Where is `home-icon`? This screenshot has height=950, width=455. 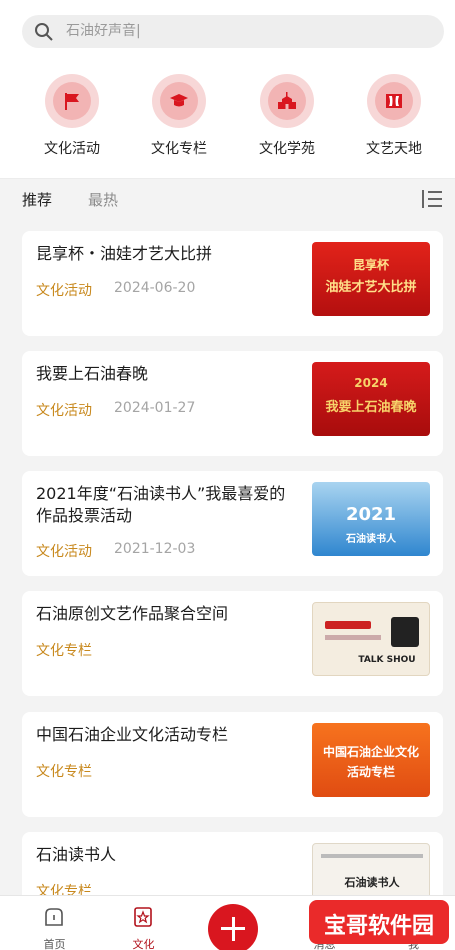
home-icon is located at coordinates (54, 917).